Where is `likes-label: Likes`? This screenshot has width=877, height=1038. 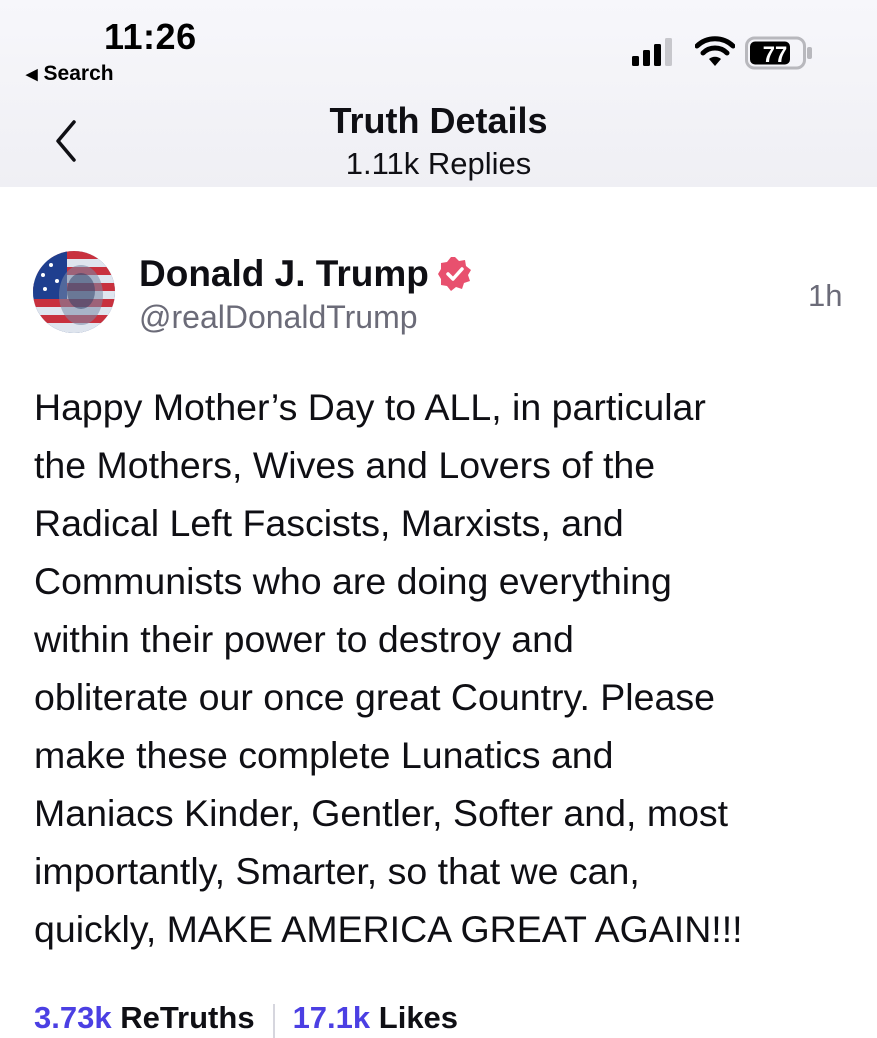
likes-label: Likes is located at coordinates (418, 1017).